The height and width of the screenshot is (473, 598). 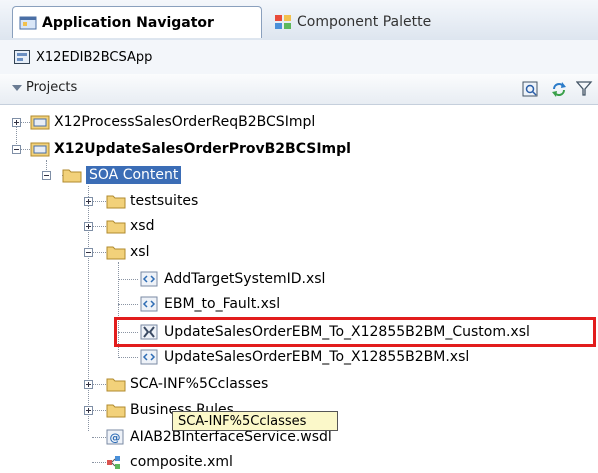 What do you see at coordinates (17, 88) in the screenshot?
I see `collapse-triangle-icon` at bounding box center [17, 88].